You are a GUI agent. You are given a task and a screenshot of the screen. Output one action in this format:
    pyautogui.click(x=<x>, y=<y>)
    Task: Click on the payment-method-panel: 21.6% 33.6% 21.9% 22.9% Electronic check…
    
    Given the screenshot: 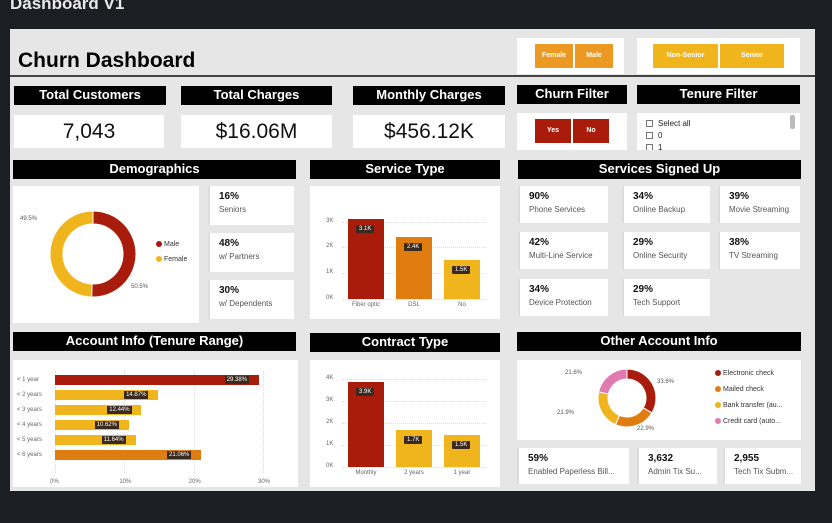 What is the action you would take?
    pyautogui.click(x=659, y=400)
    